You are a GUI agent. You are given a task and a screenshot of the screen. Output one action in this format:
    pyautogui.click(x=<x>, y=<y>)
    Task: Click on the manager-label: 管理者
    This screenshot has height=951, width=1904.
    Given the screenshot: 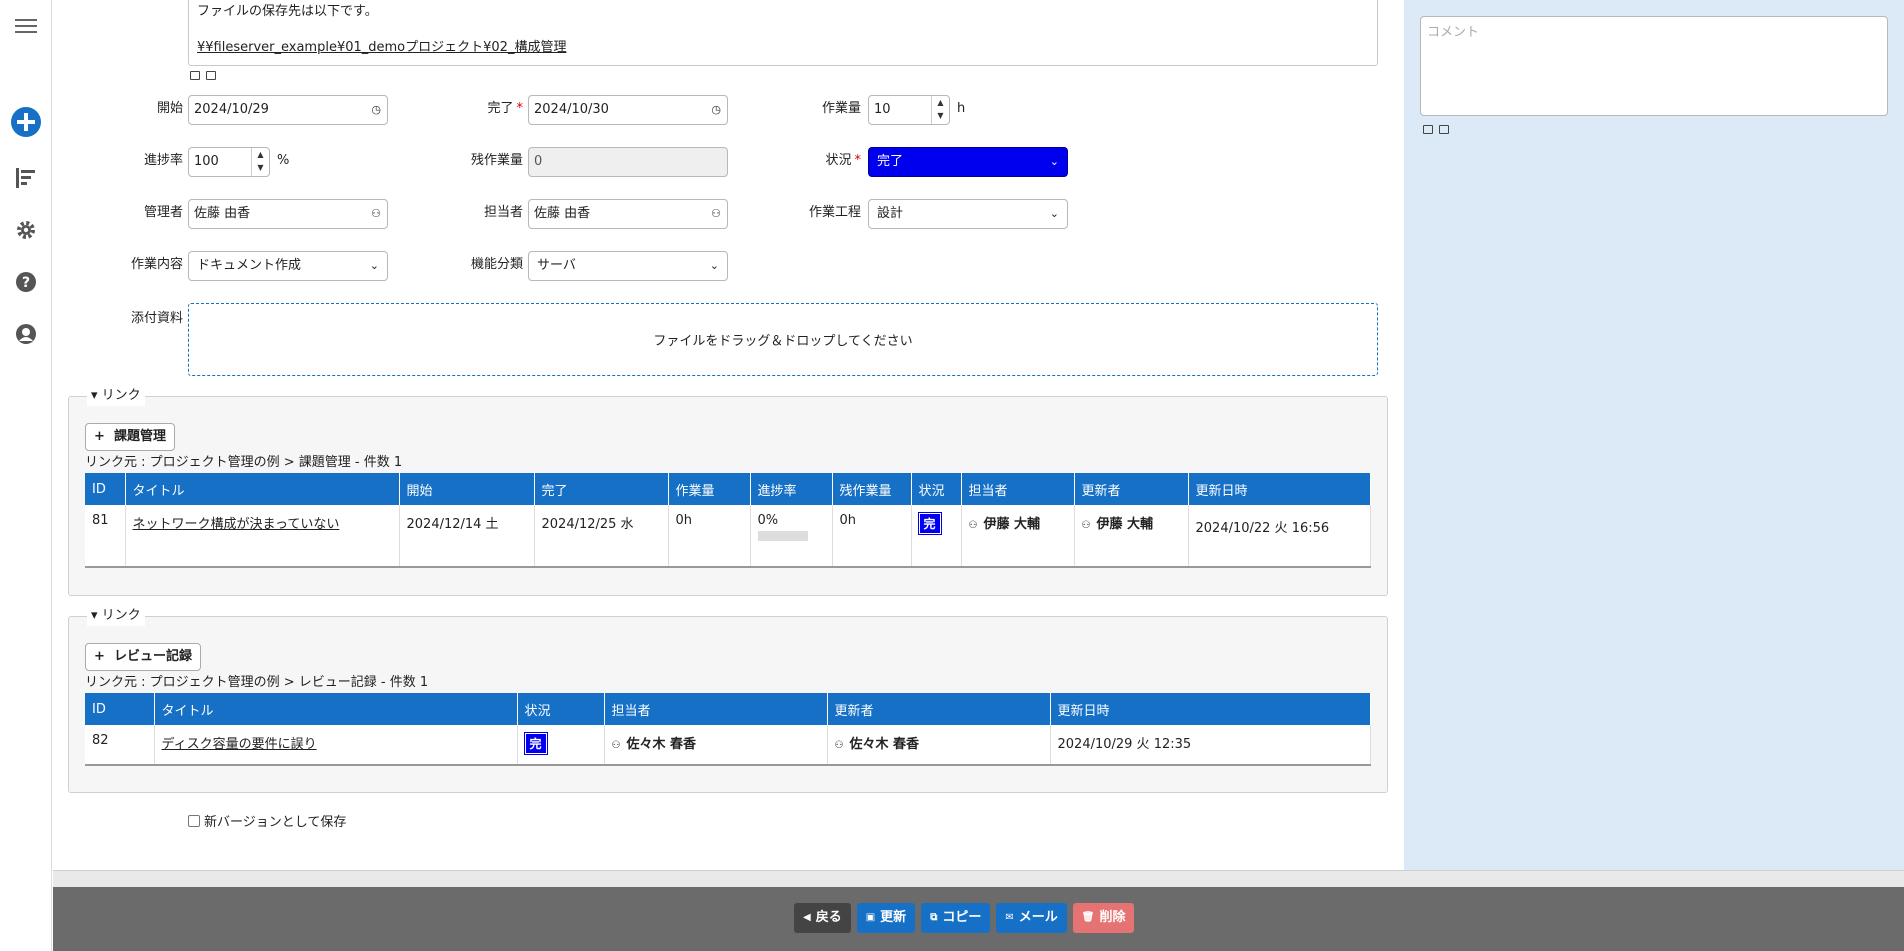 What is the action you would take?
    pyautogui.click(x=163, y=212)
    